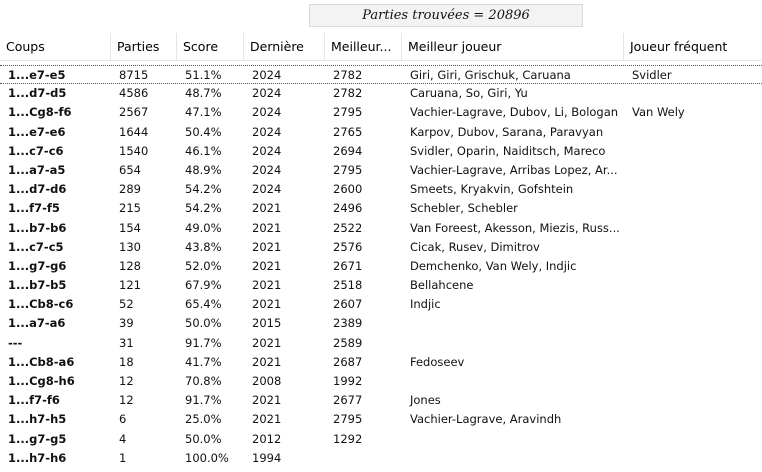 This screenshot has height=472, width=762. I want to click on column-header-score: Score, so click(210, 47).